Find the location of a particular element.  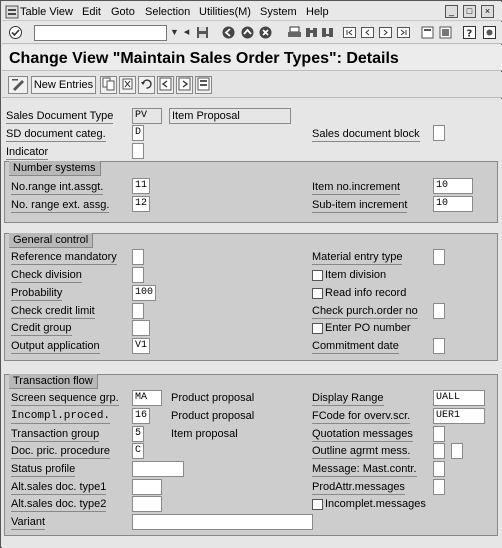

alt-sales-type1-label: Alt.sales doc. type1 is located at coordinates (59, 488).